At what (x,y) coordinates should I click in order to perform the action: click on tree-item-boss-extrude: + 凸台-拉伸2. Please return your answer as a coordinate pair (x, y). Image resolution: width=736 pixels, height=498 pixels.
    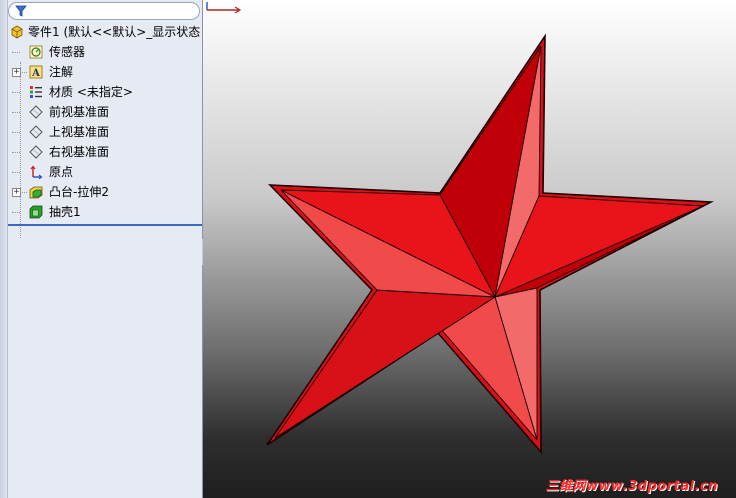
    Looking at the image, I should click on (105, 192).